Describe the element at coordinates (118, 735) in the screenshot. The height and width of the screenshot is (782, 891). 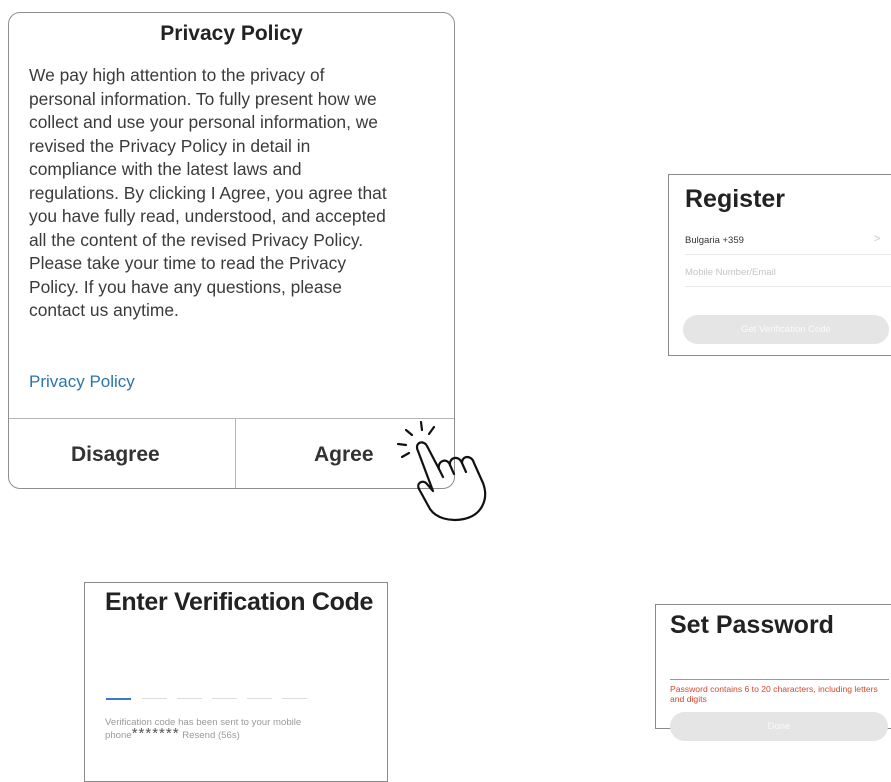
I see `phone-prefix: phone` at that location.